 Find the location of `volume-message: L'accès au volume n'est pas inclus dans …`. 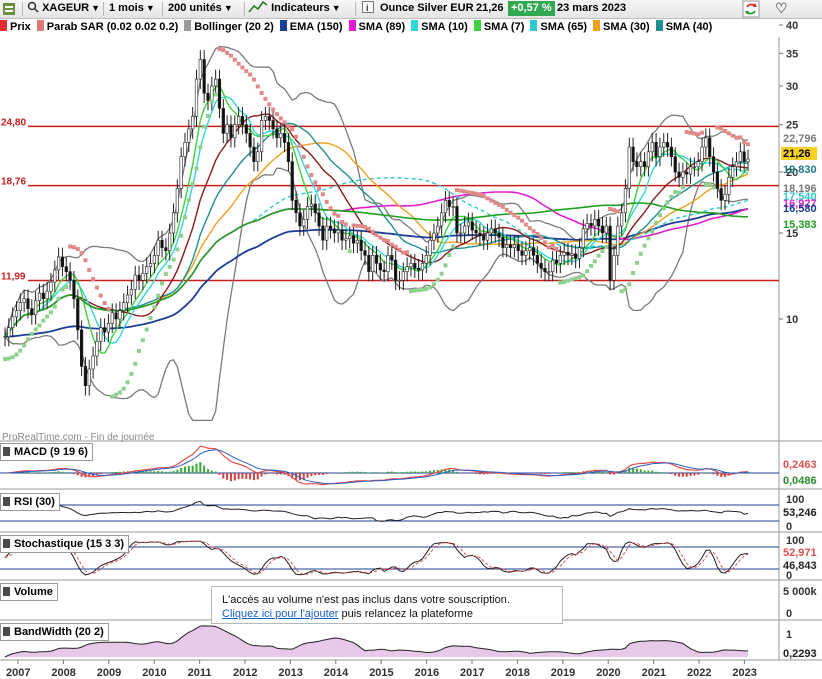

volume-message: L'accès au volume n'est pas inclus dans … is located at coordinates (366, 600).